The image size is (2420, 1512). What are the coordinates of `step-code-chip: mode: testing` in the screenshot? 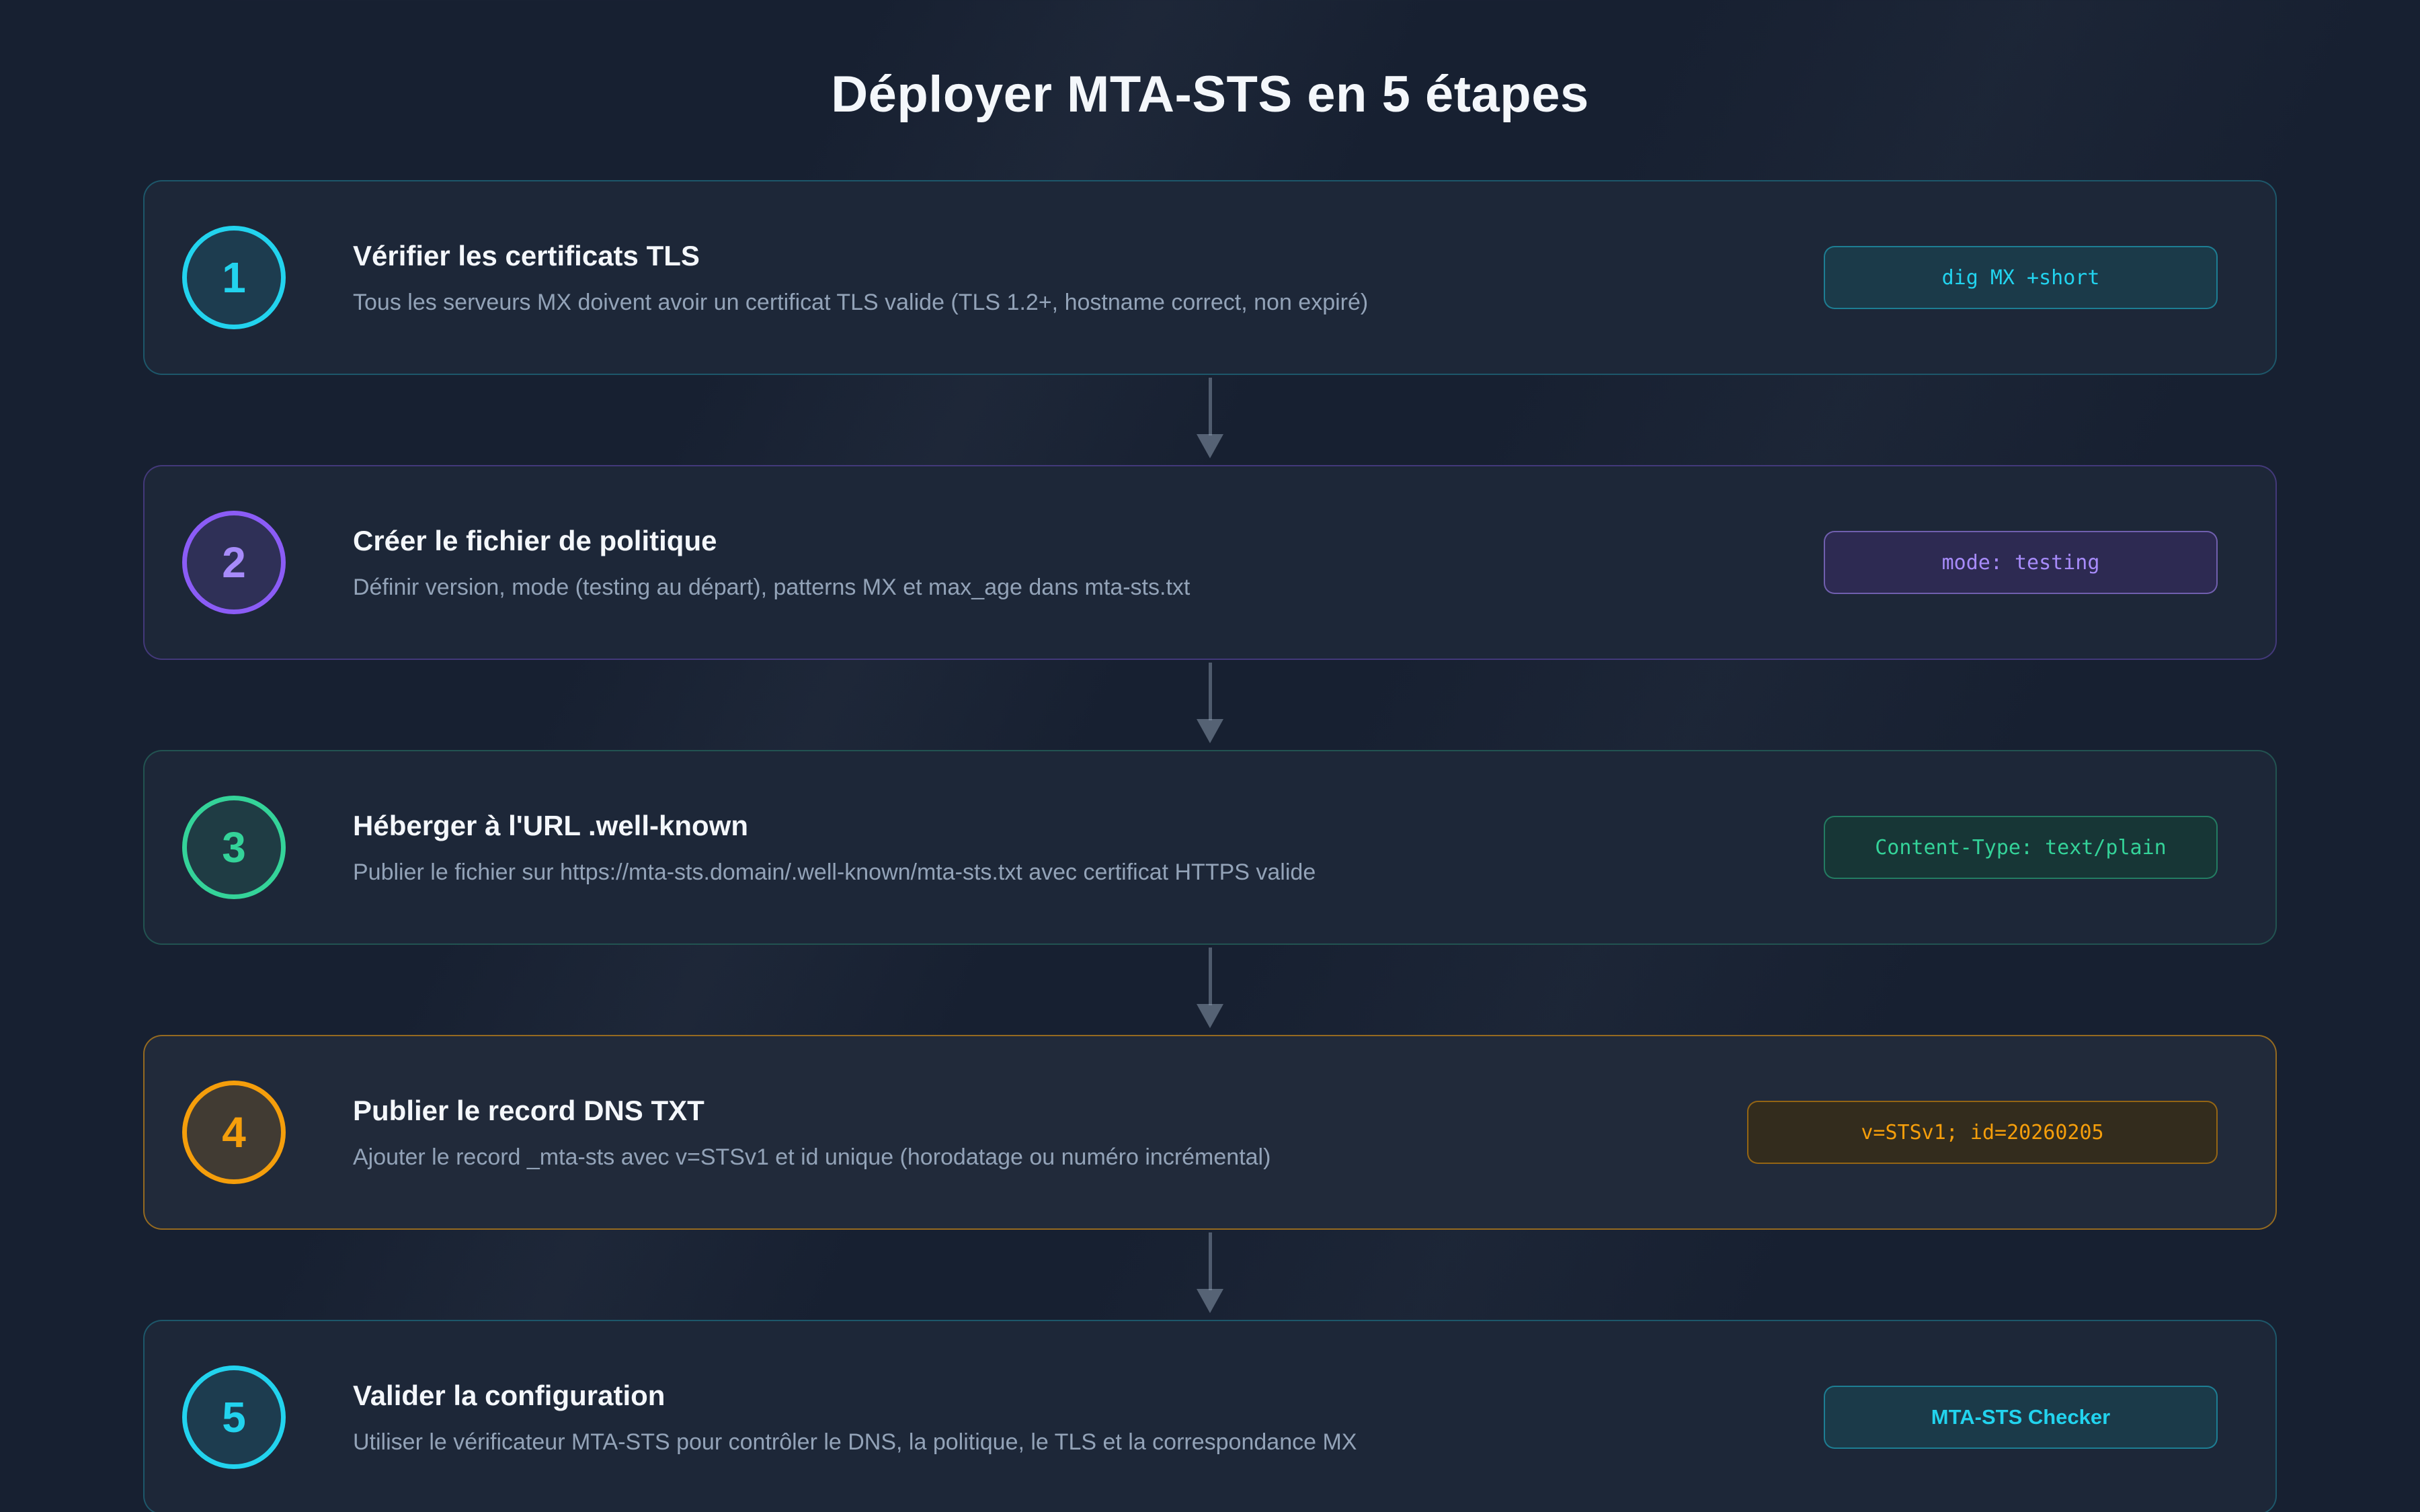 It's located at (2021, 562).